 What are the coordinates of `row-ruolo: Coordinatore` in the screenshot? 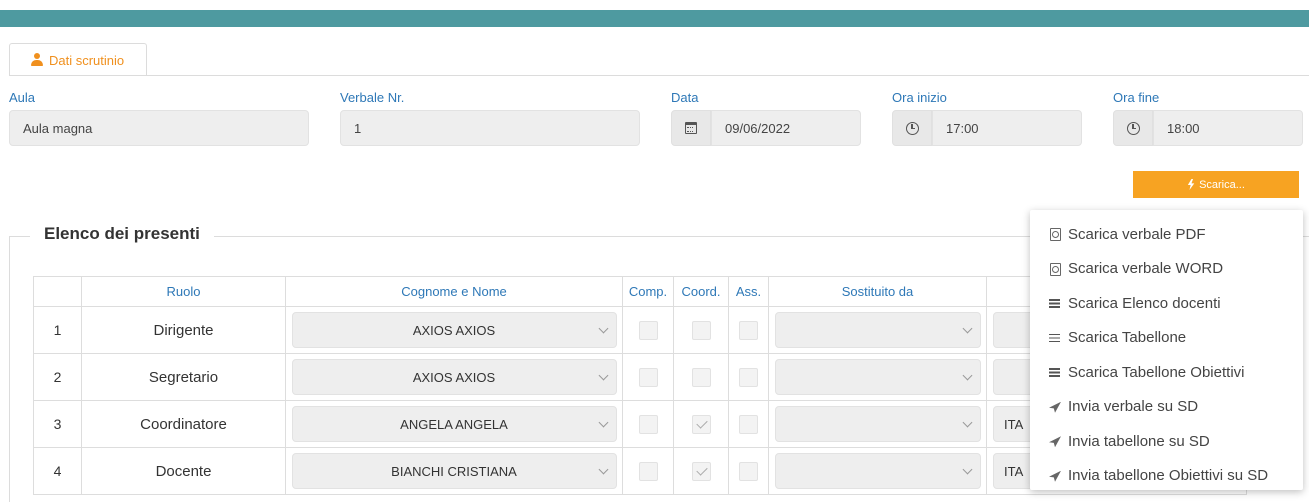 It's located at (183, 424).